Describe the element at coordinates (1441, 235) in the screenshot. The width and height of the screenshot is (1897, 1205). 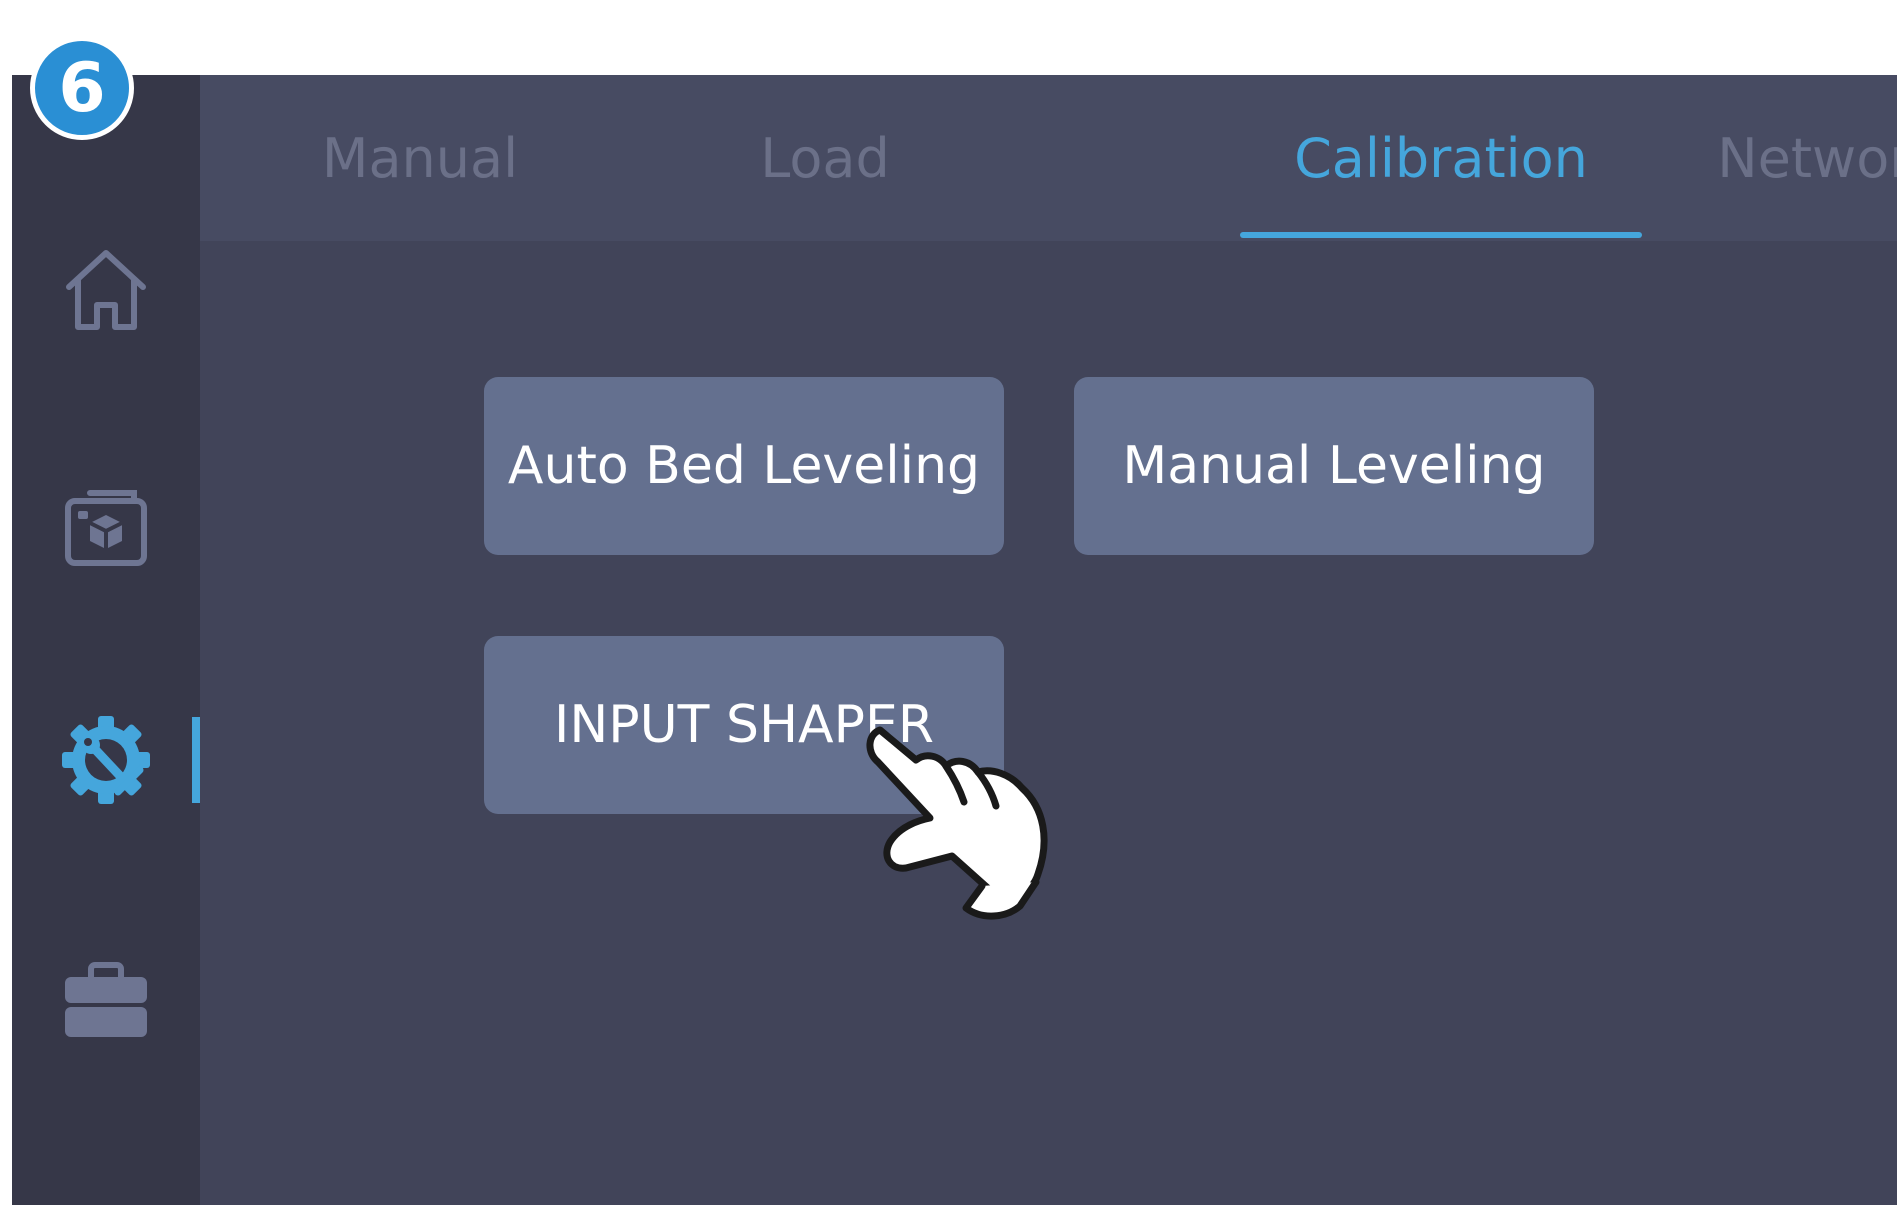
I see `tab-active-underline` at that location.